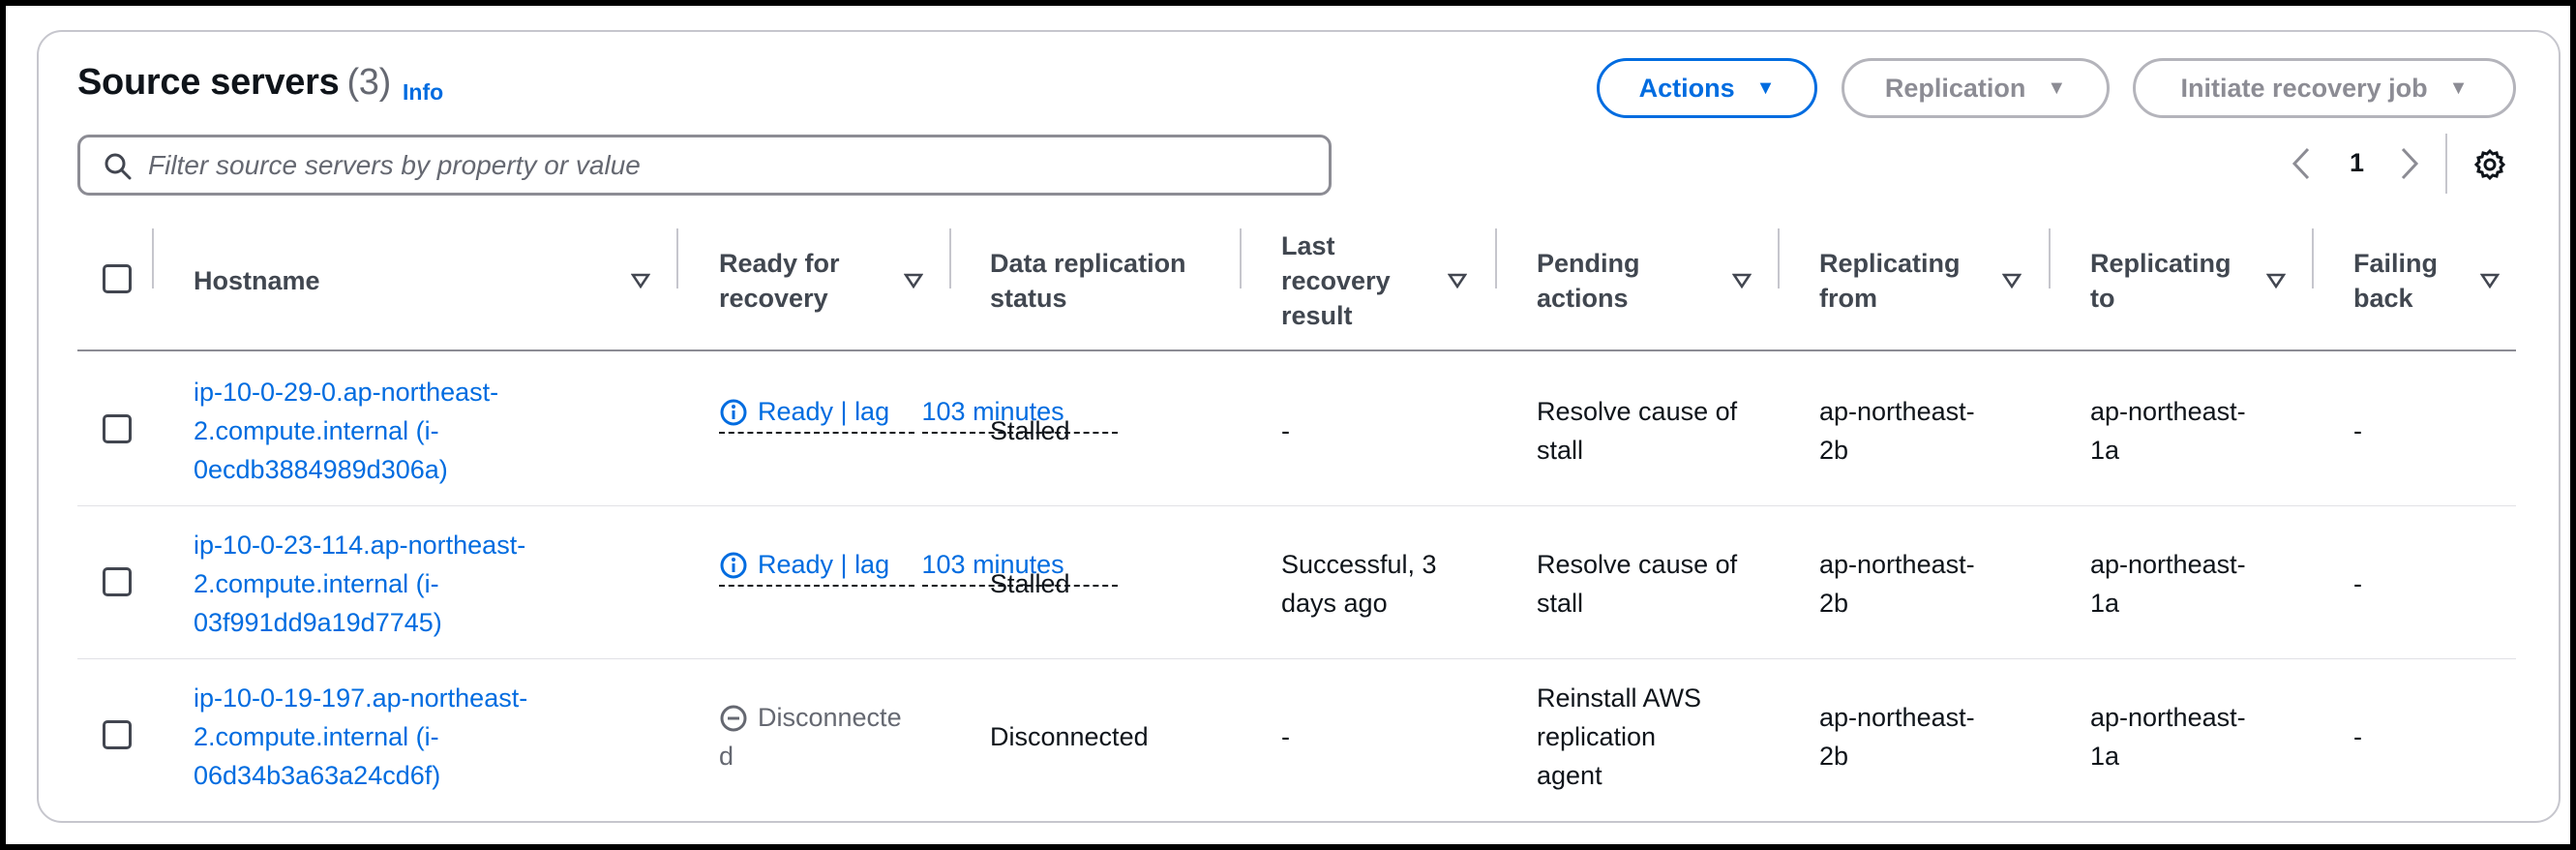  What do you see at coordinates (1597, 736) in the screenshot?
I see `pending-line: replication` at bounding box center [1597, 736].